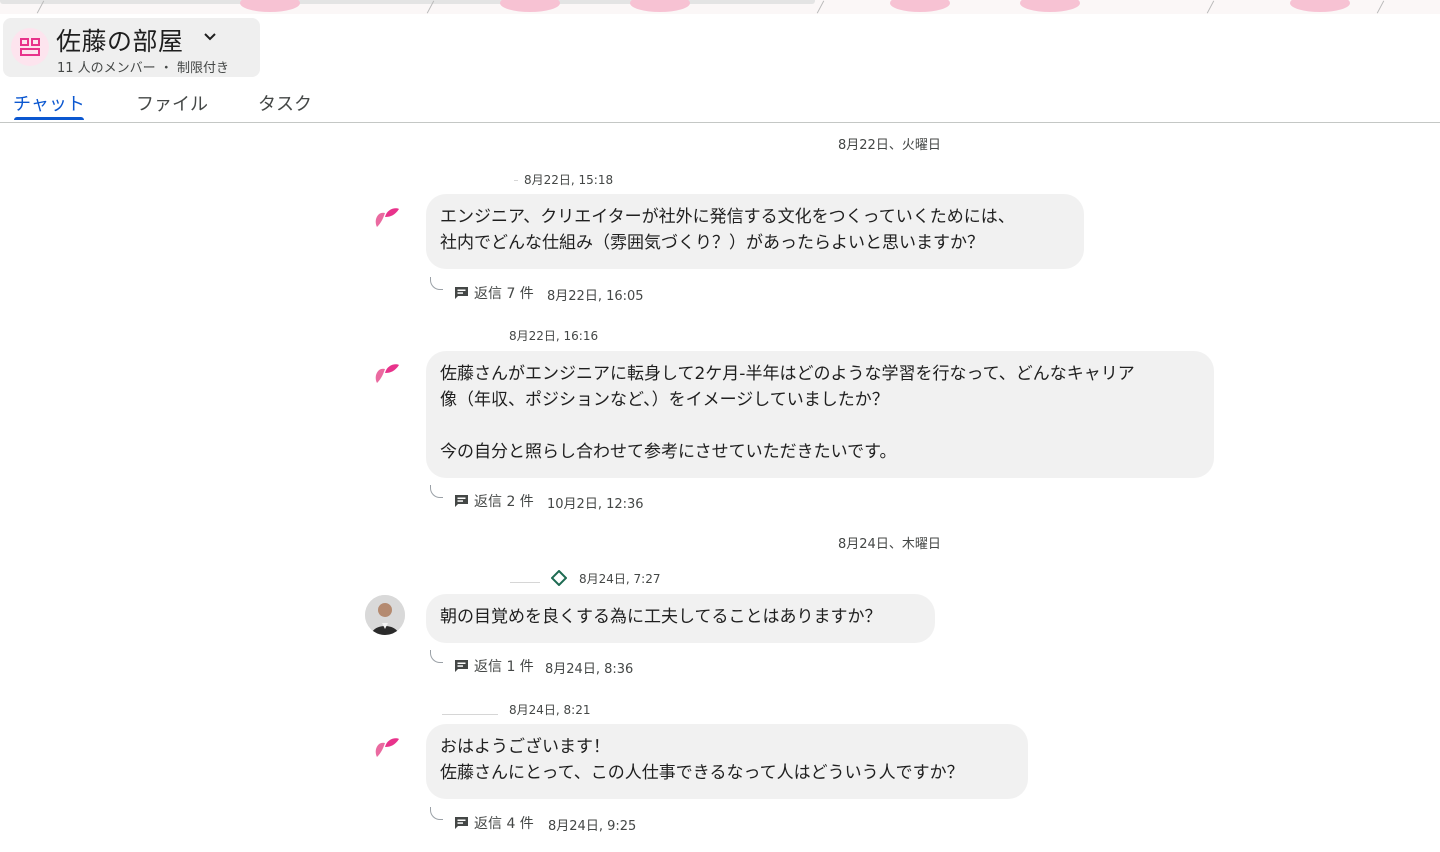 This screenshot has width=1440, height=852. What do you see at coordinates (720, 104) in the screenshot?
I see `tab-bar: チャット ファイル タスク` at bounding box center [720, 104].